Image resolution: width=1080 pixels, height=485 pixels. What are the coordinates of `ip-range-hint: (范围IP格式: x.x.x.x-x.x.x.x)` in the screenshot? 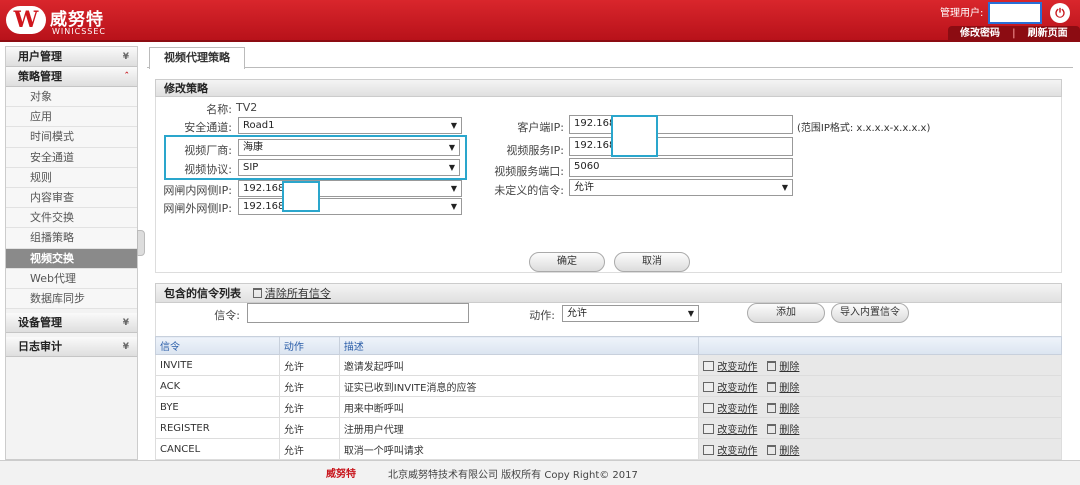 It's located at (864, 128).